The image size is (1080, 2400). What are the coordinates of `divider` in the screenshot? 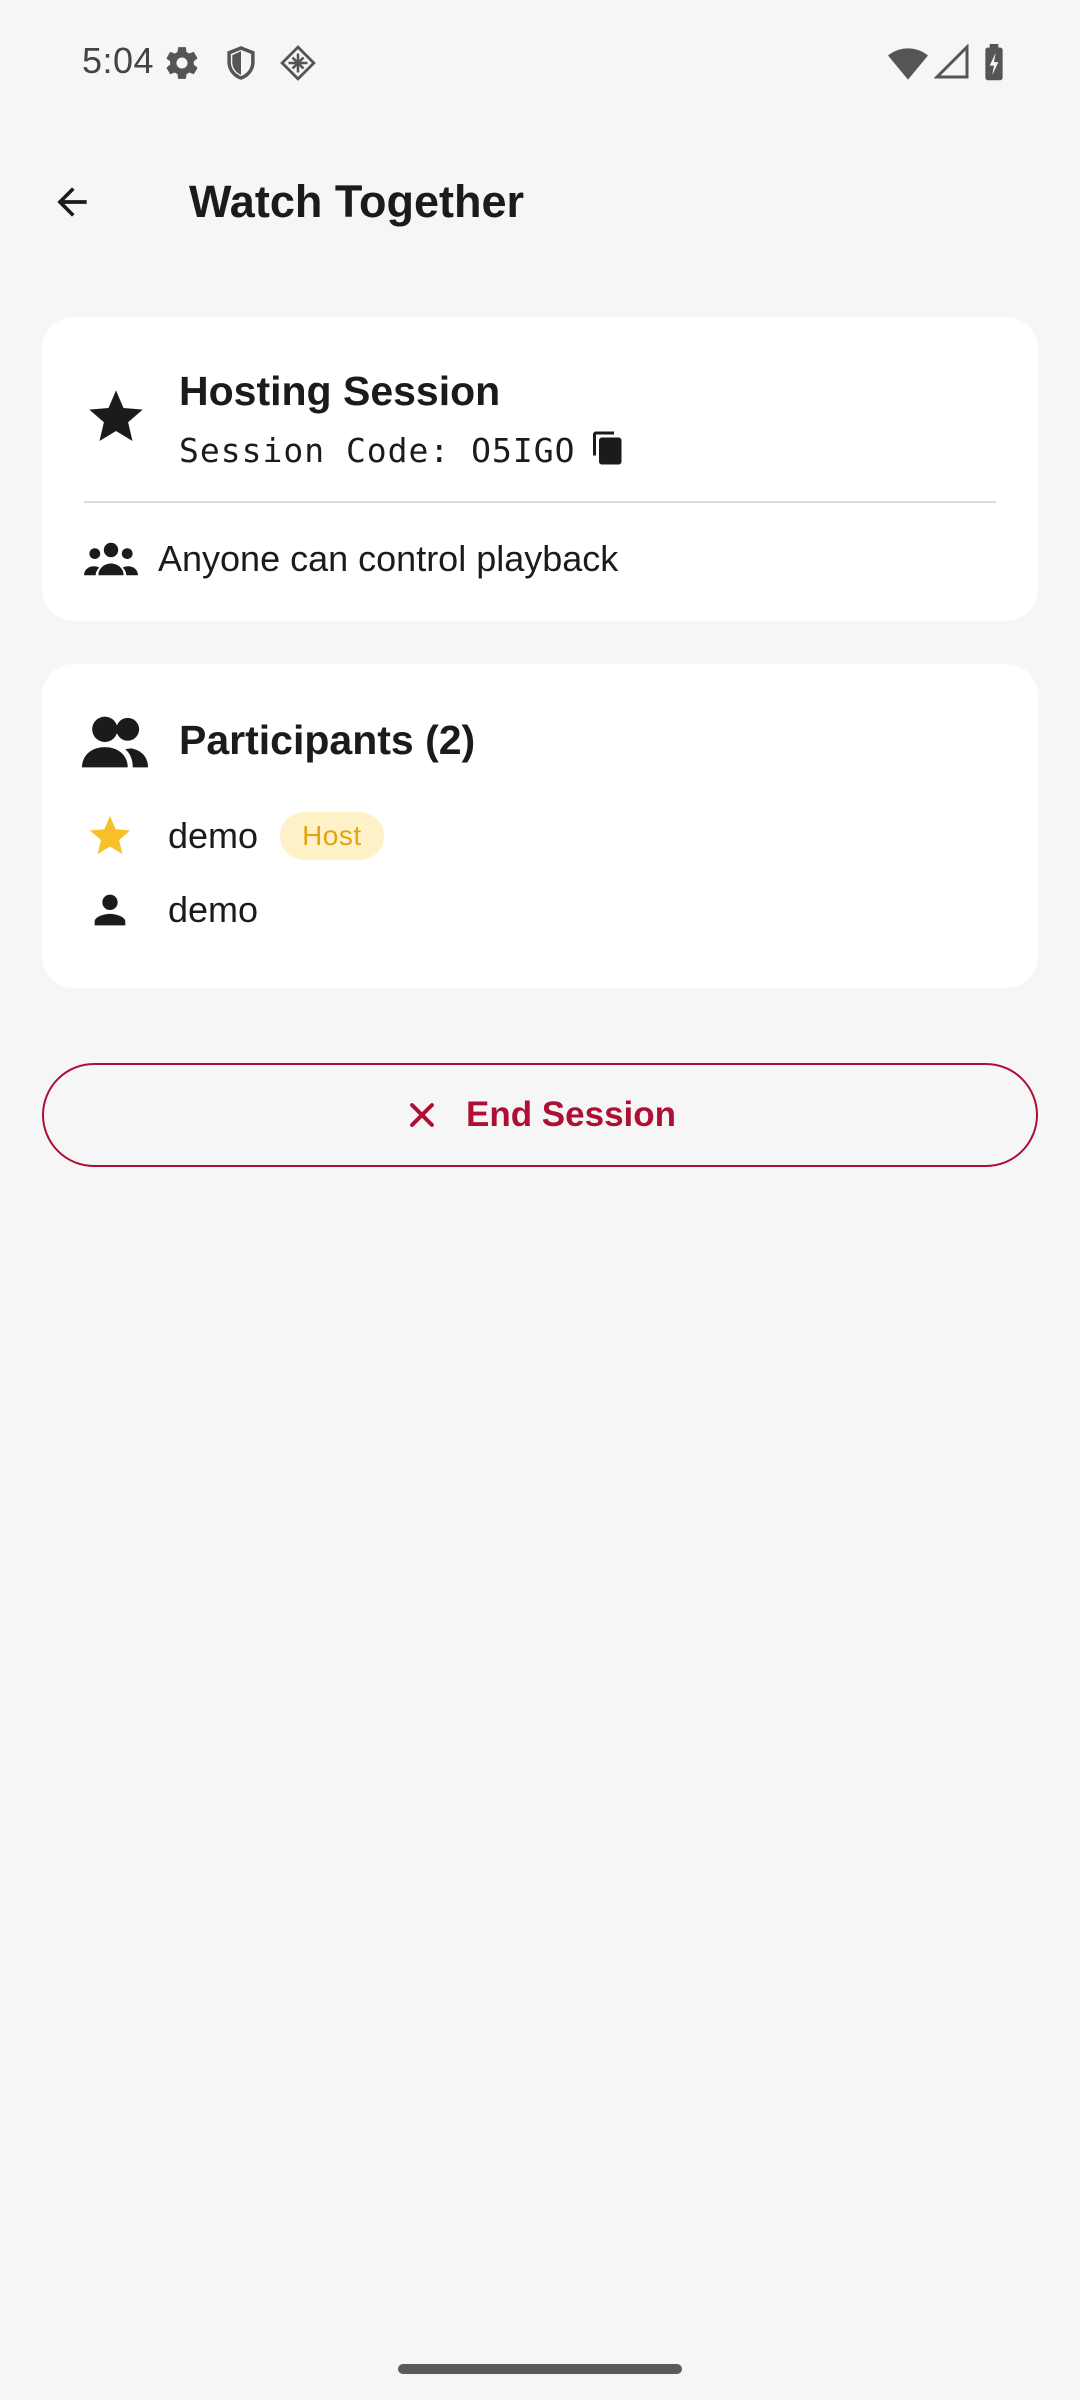 It's located at (540, 502).